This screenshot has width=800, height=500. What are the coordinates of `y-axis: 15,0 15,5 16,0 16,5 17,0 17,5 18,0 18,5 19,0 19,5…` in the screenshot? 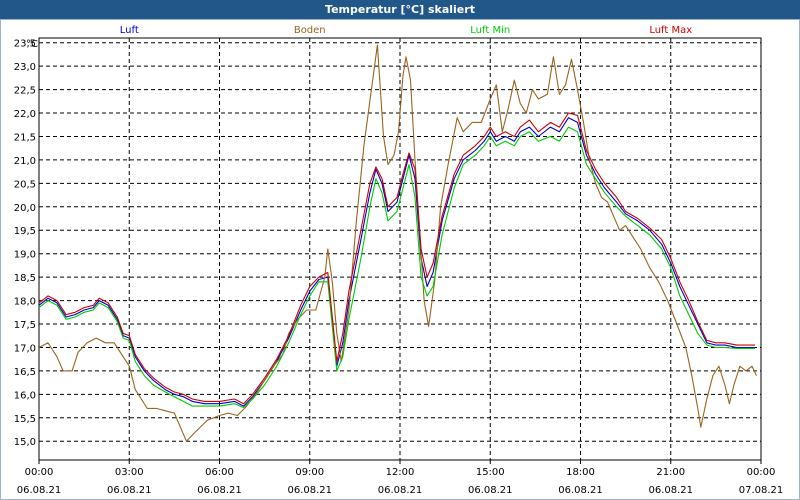 It's located at (25, 244).